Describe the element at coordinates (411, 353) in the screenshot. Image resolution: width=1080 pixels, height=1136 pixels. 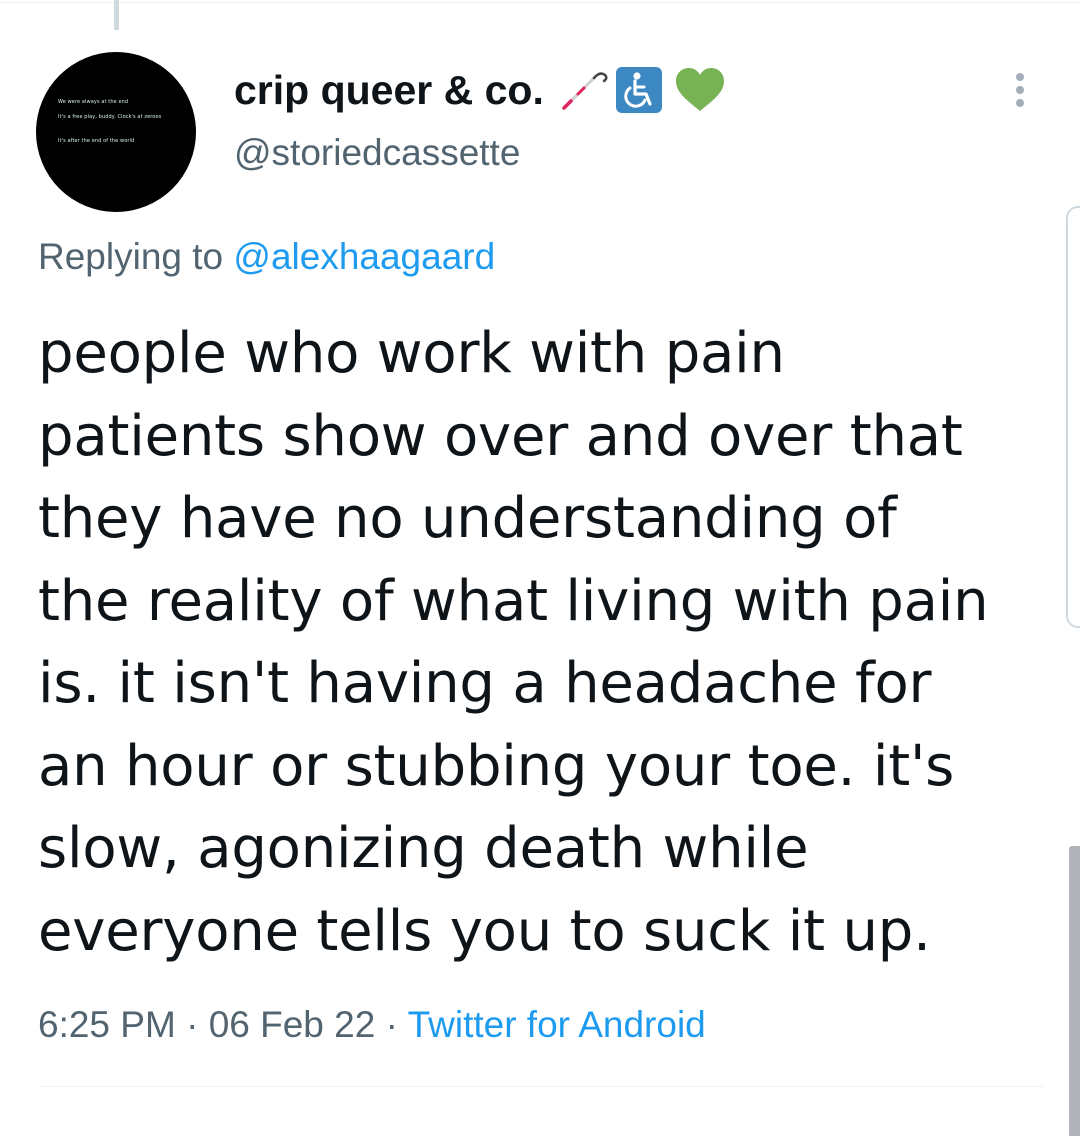
I see `tweet-text-line: people who work with pain` at that location.